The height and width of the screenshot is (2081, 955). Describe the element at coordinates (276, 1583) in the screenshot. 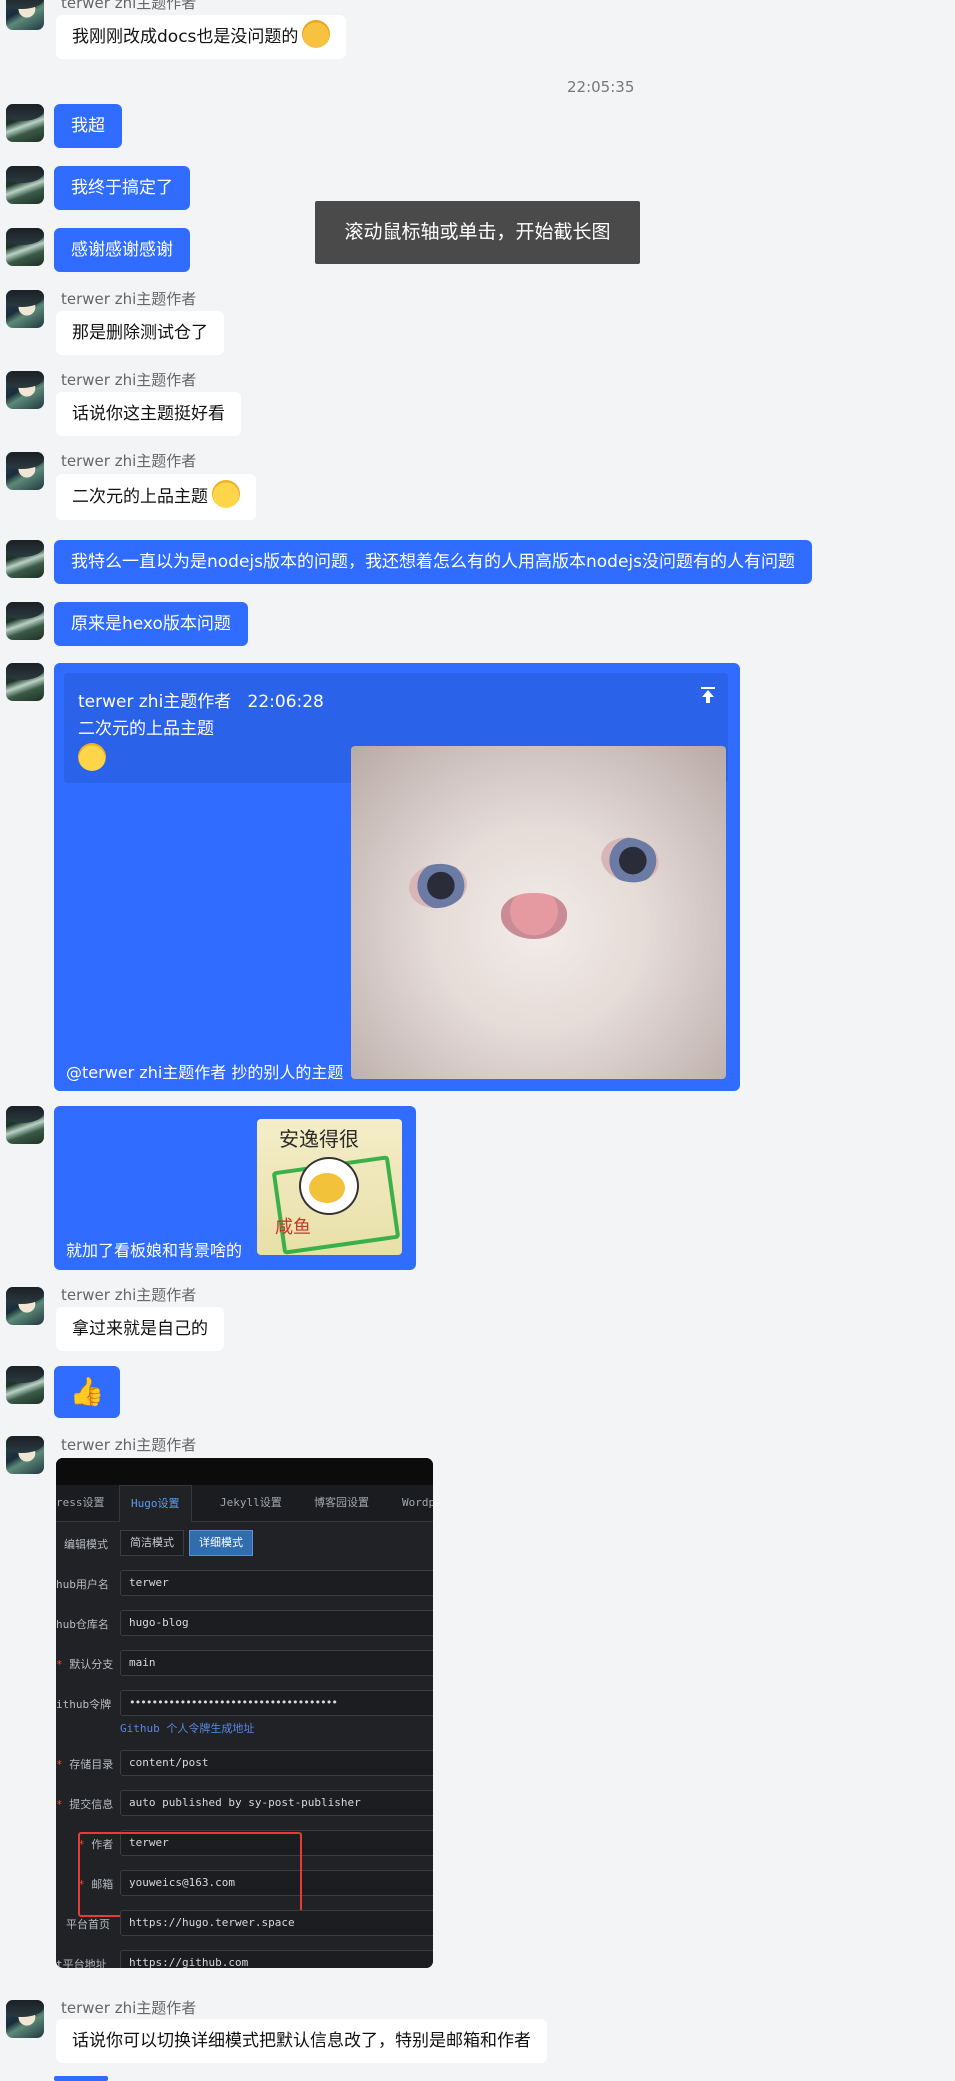

I see `field-value: terwer` at that location.